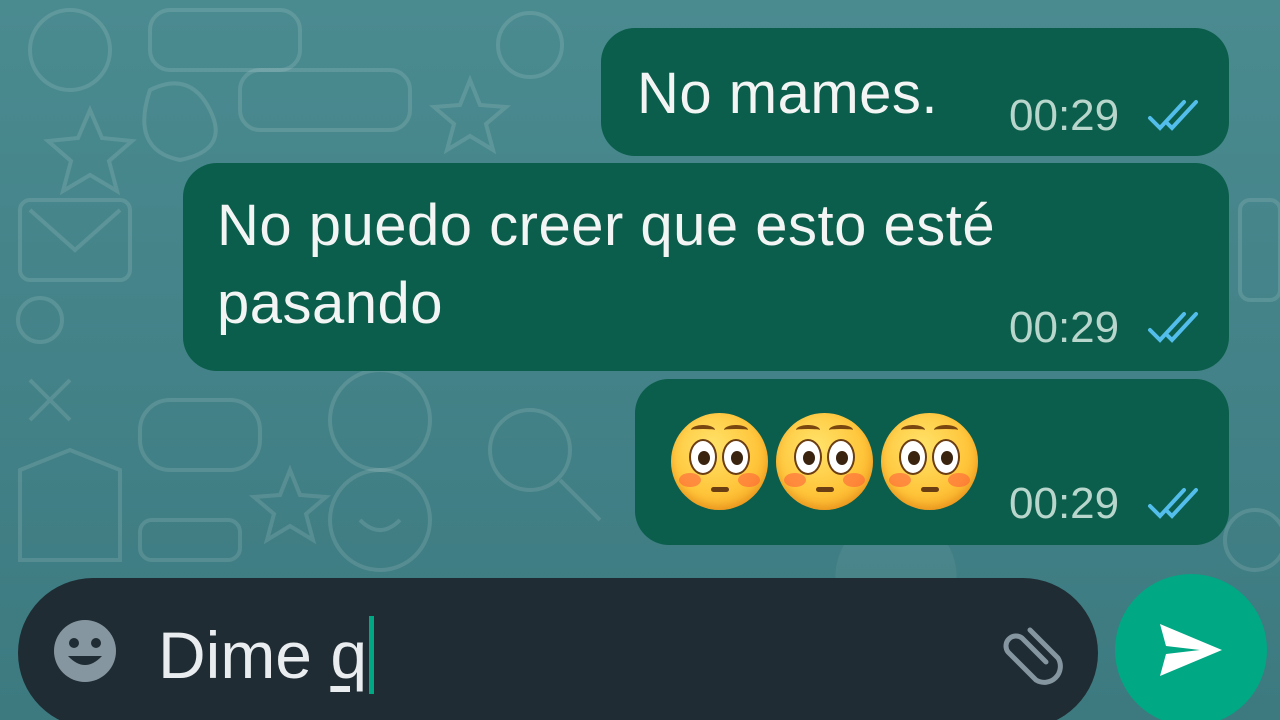 Image resolution: width=1280 pixels, height=720 pixels. What do you see at coordinates (349, 655) in the screenshot?
I see `typed-text-underlined: q` at bounding box center [349, 655].